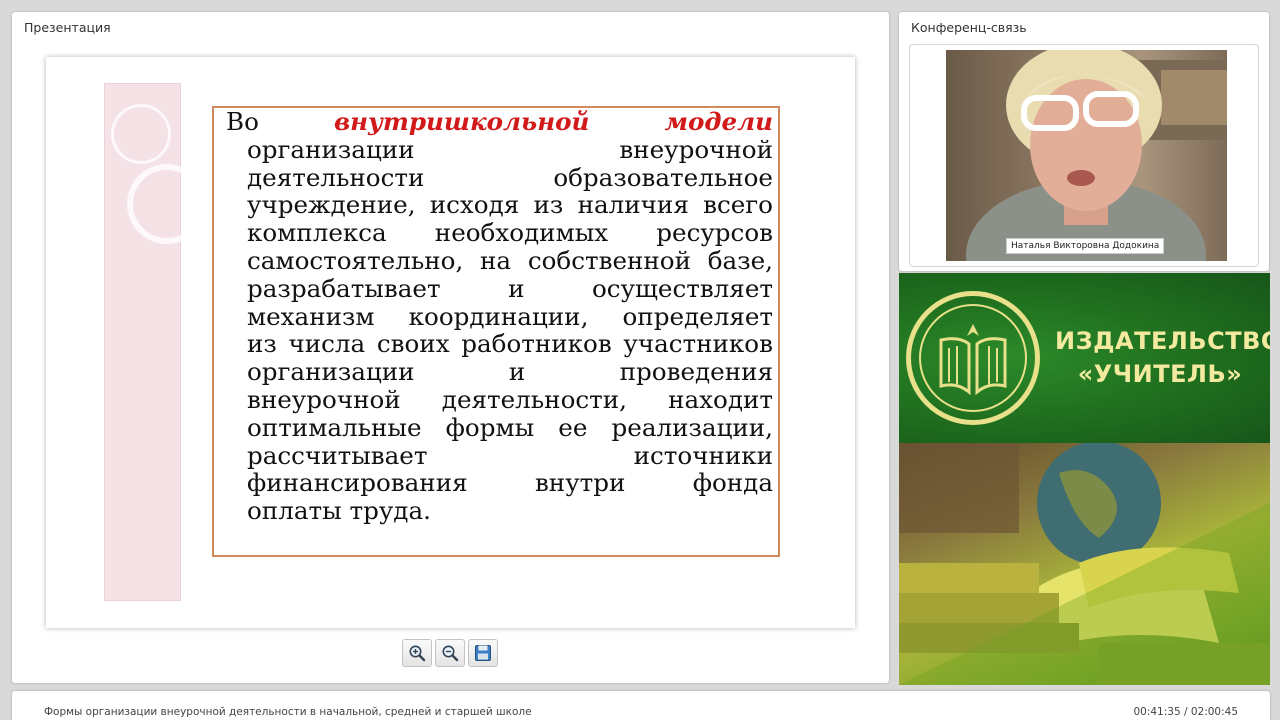 The height and width of the screenshot is (720, 1280). I want to click on conference-panel-title: Конференц-связь, so click(969, 27).